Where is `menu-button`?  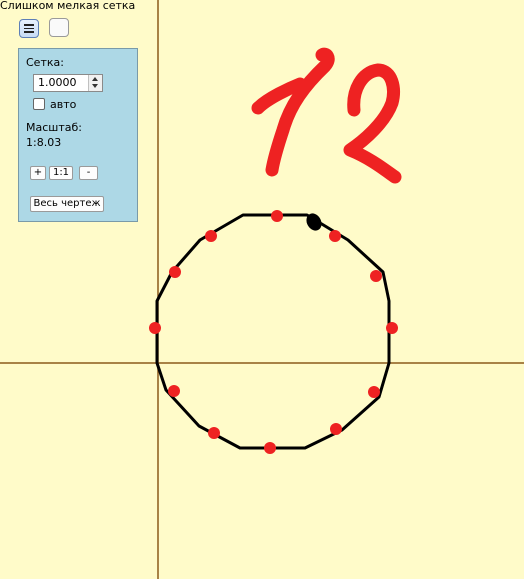
menu-button is located at coordinates (29, 28).